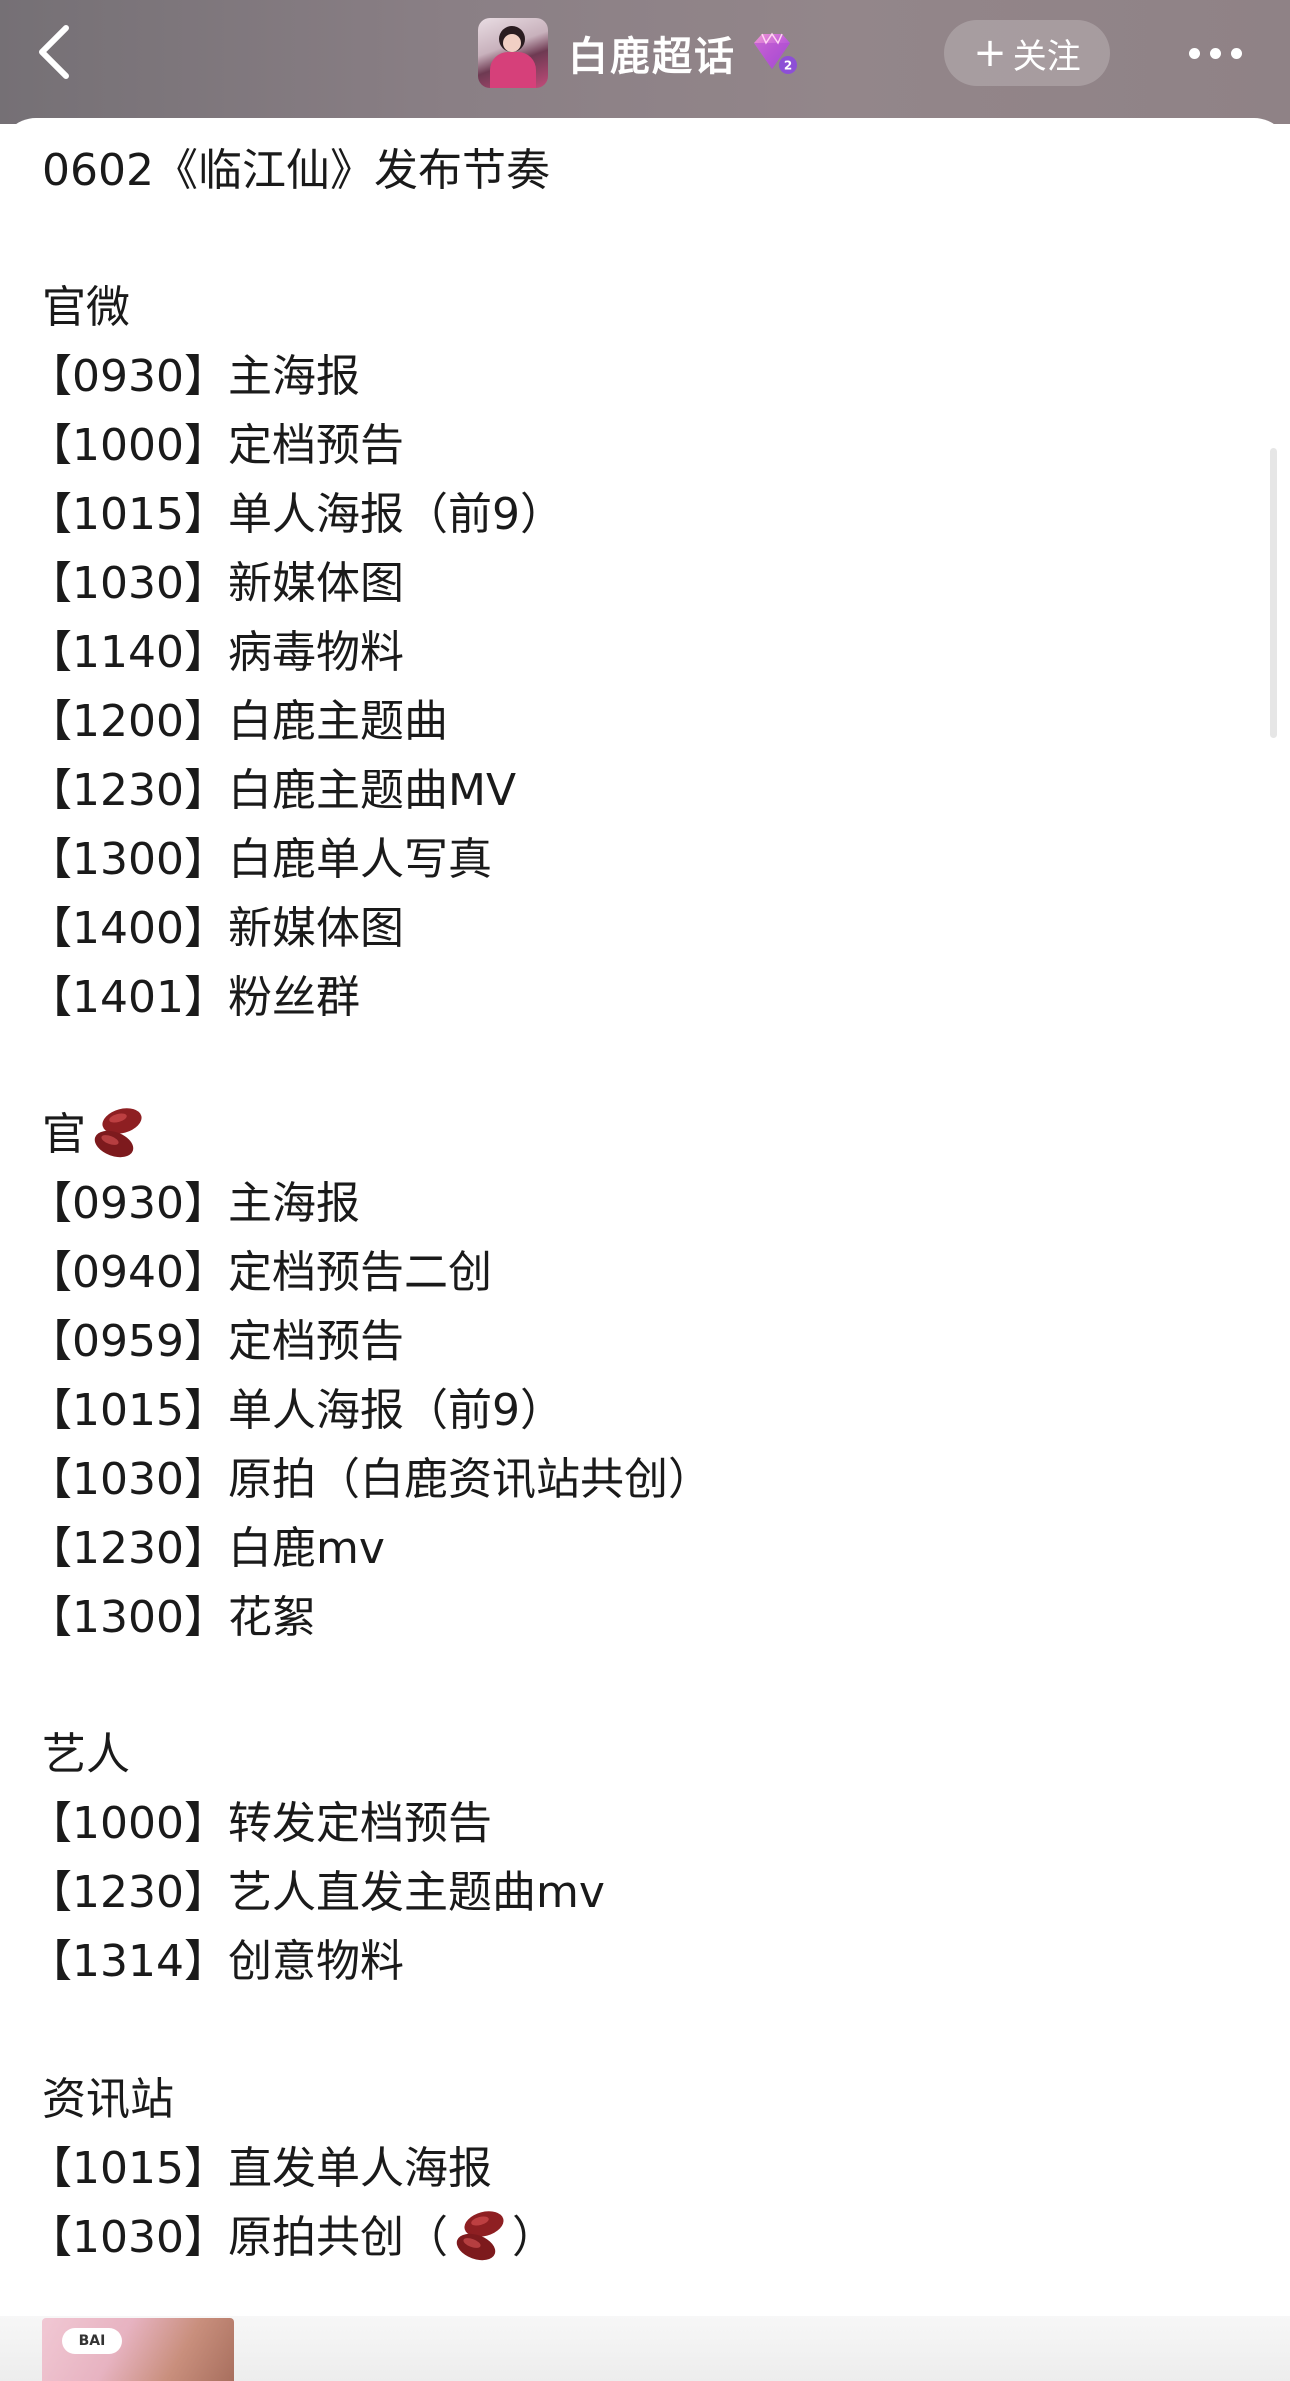 This screenshot has width=1290, height=2381. I want to click on list-item: 【1200】白鹿主题曲, so click(238, 721).